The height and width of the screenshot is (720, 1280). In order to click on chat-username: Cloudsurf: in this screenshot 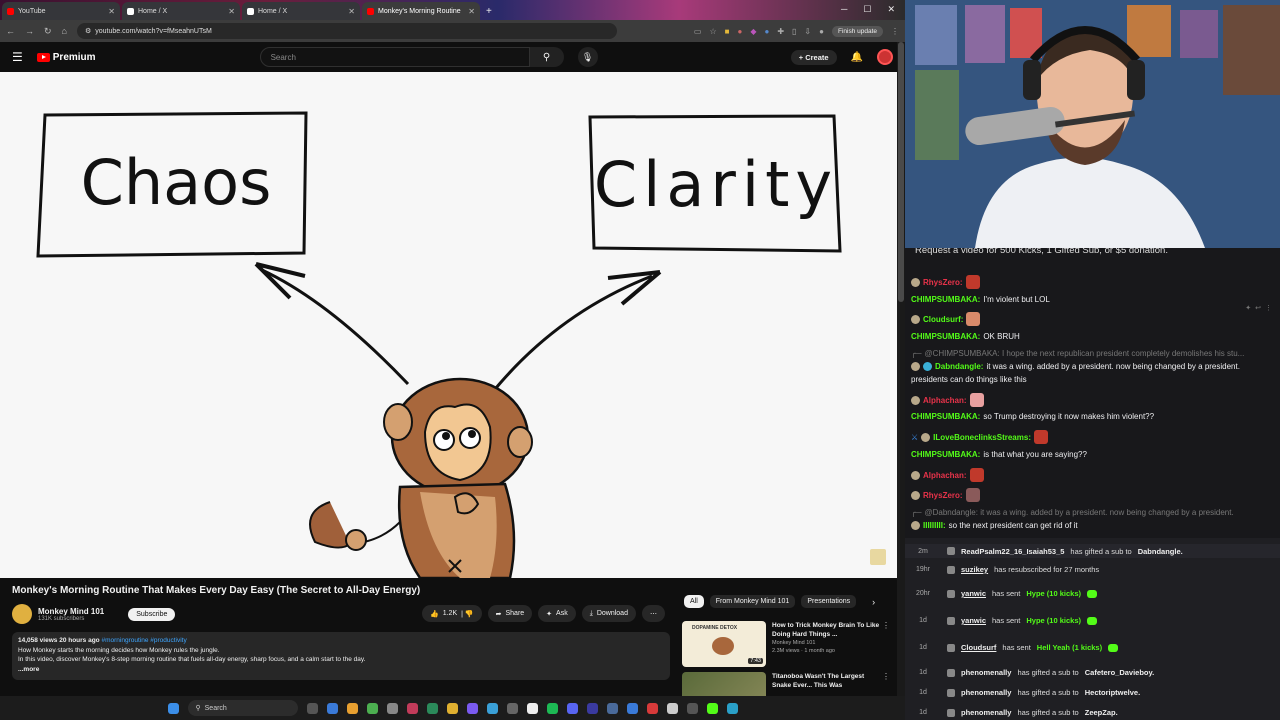, I will do `click(943, 319)`.